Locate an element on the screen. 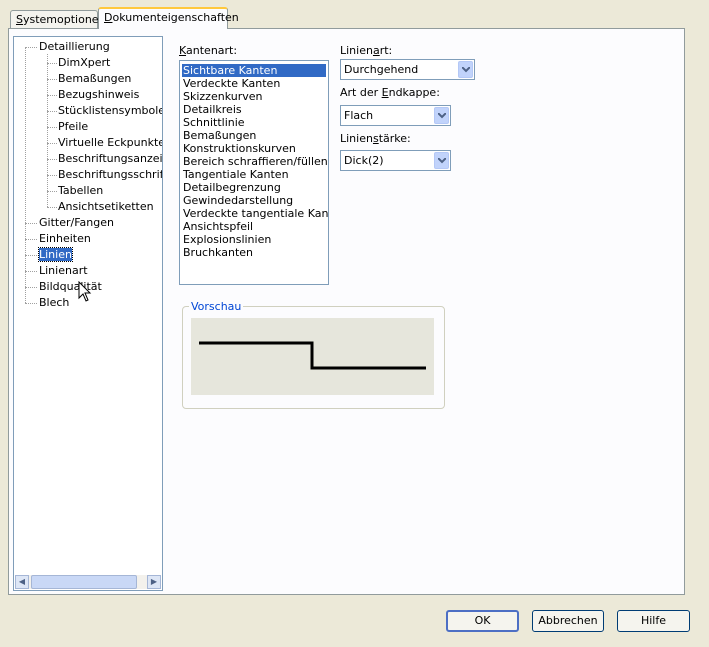  tree-item-label: Stücklistensymbole is located at coordinates (110, 110).